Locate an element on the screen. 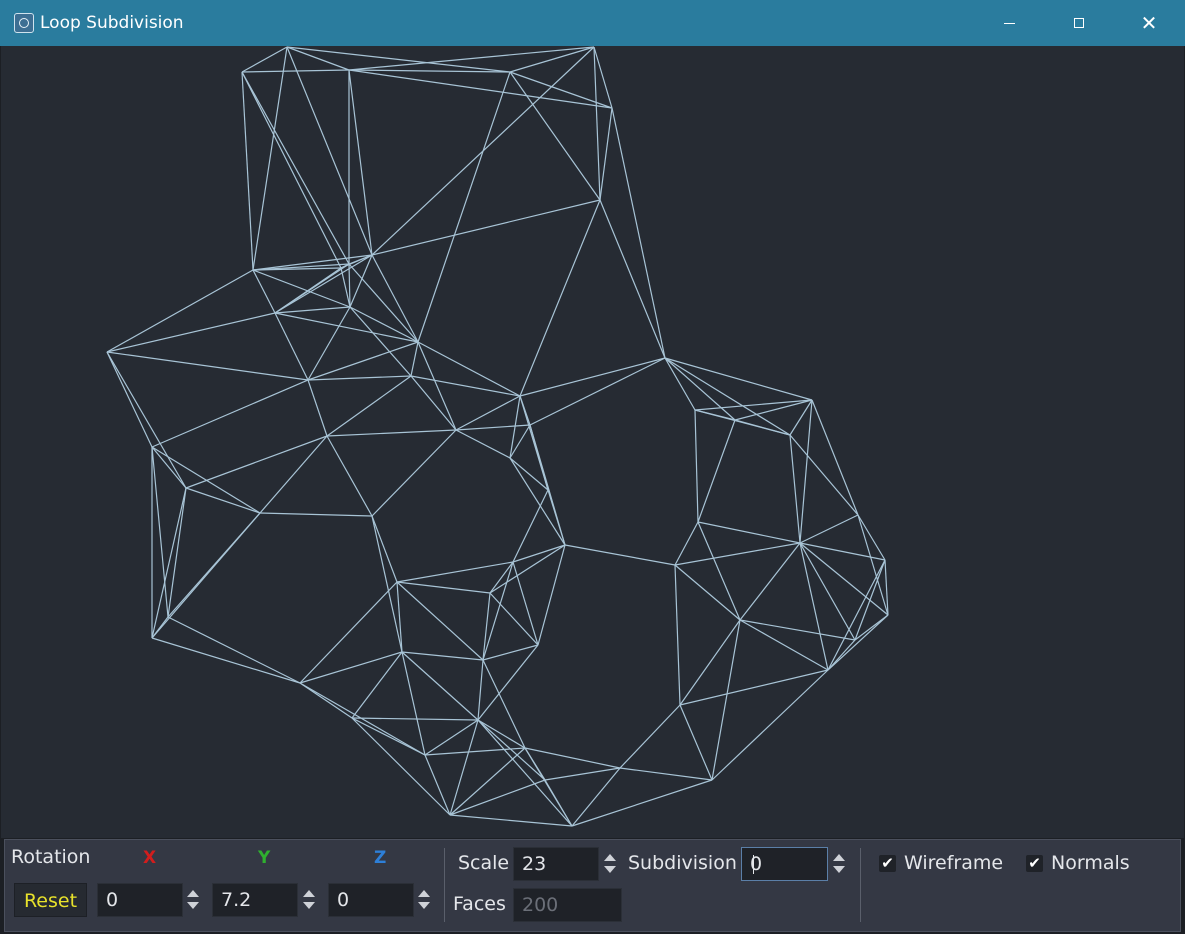 Image resolution: width=1185 pixels, height=934 pixels. close-button: ✕ is located at coordinates (1149, 23).